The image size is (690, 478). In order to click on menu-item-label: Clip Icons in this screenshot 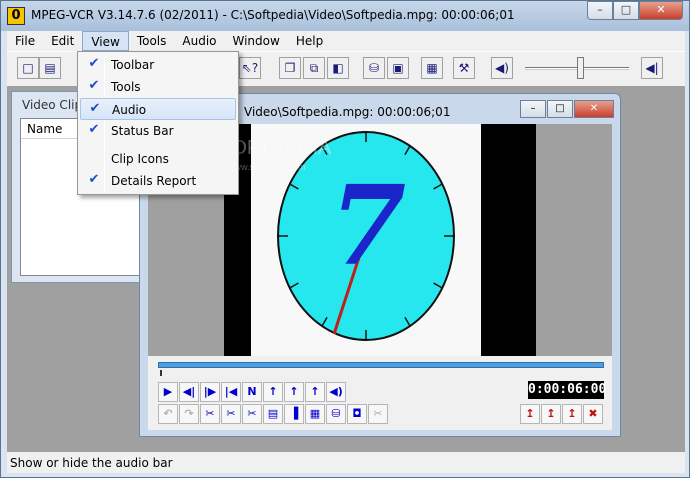, I will do `click(140, 159)`.